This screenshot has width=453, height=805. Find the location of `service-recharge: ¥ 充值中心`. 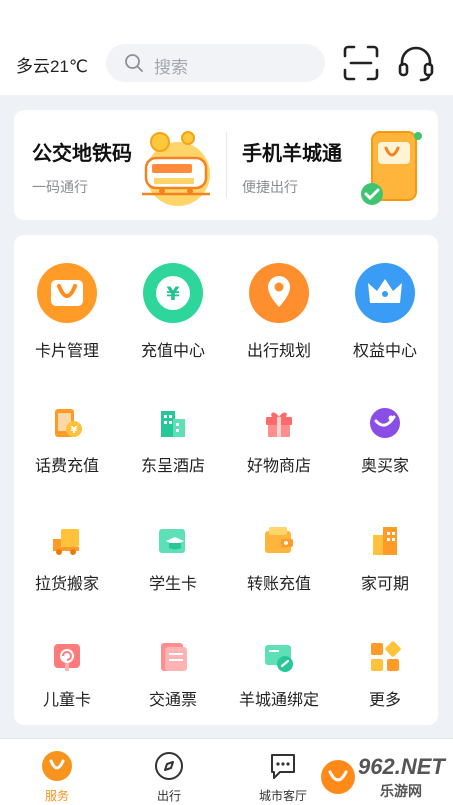

service-recharge: ¥ 充值中心 is located at coordinates (173, 313).